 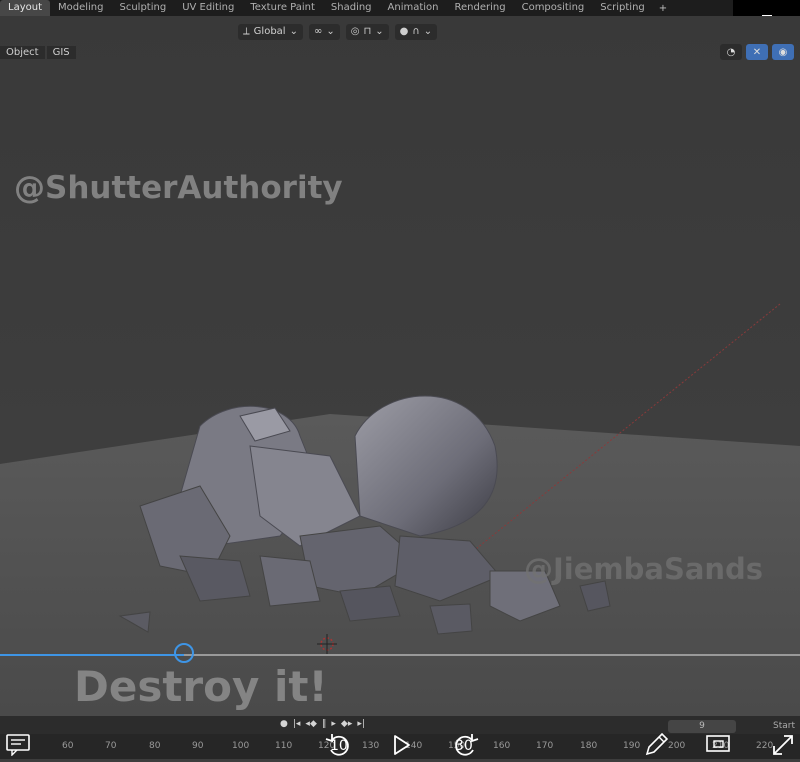 What do you see at coordinates (61, 52) in the screenshot?
I see `menu-gis: GIS` at bounding box center [61, 52].